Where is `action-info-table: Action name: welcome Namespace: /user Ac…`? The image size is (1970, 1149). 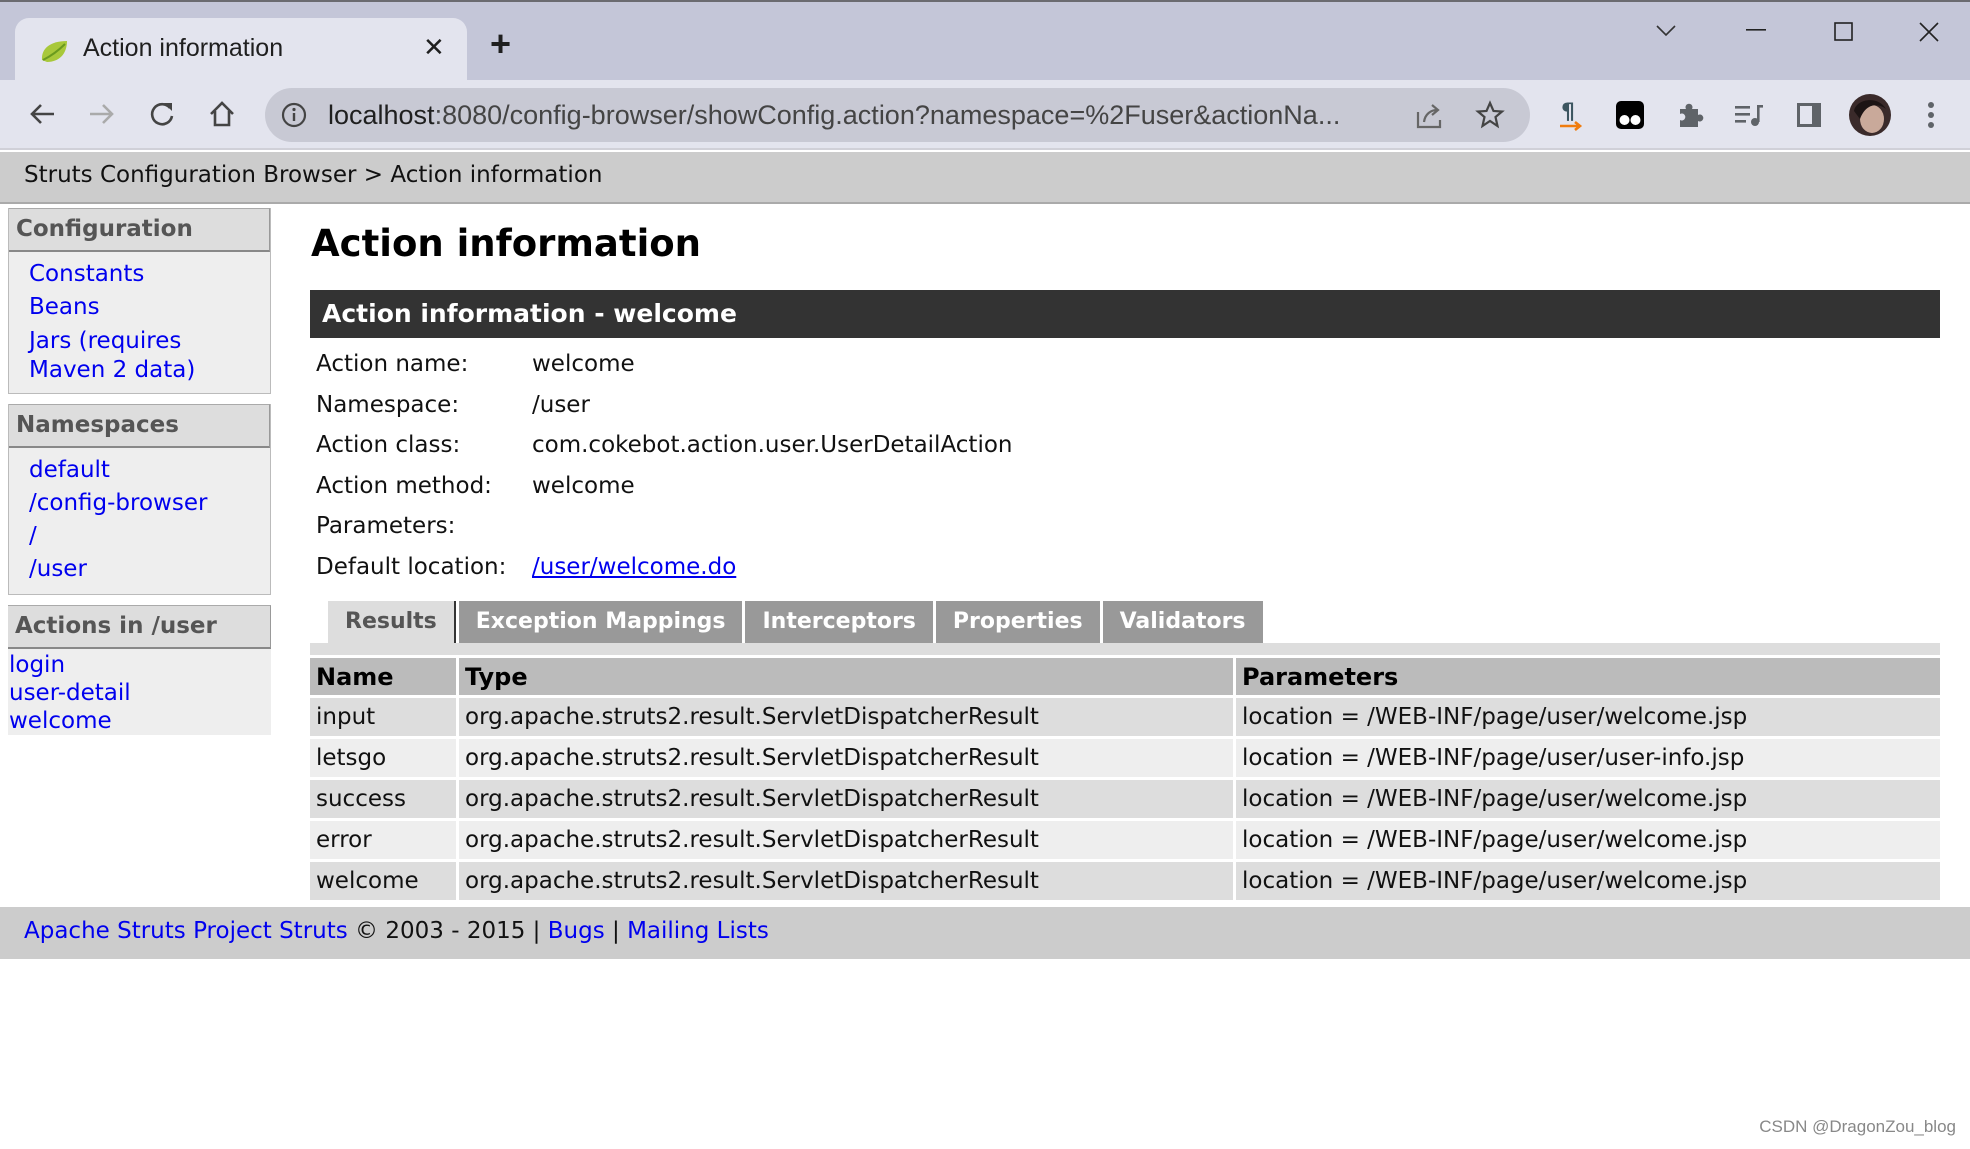
action-info-table: Action name: welcome Namespace: /user Ac… is located at coordinates (664, 465).